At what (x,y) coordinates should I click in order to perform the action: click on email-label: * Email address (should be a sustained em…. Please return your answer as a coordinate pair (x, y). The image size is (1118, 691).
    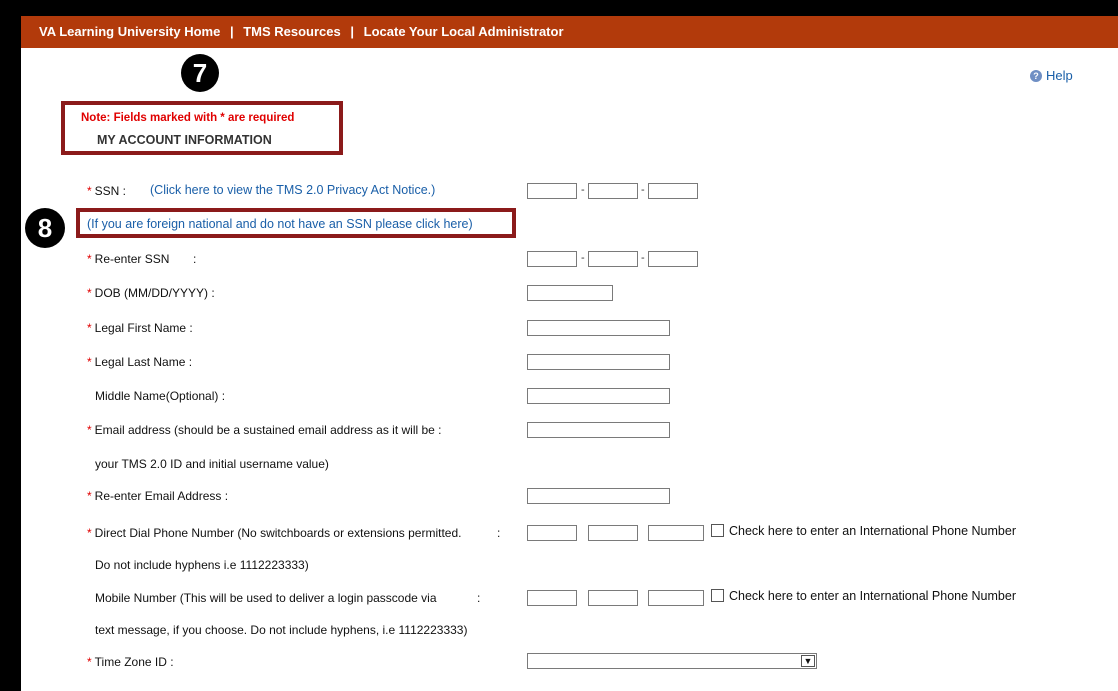
    Looking at the image, I should click on (264, 430).